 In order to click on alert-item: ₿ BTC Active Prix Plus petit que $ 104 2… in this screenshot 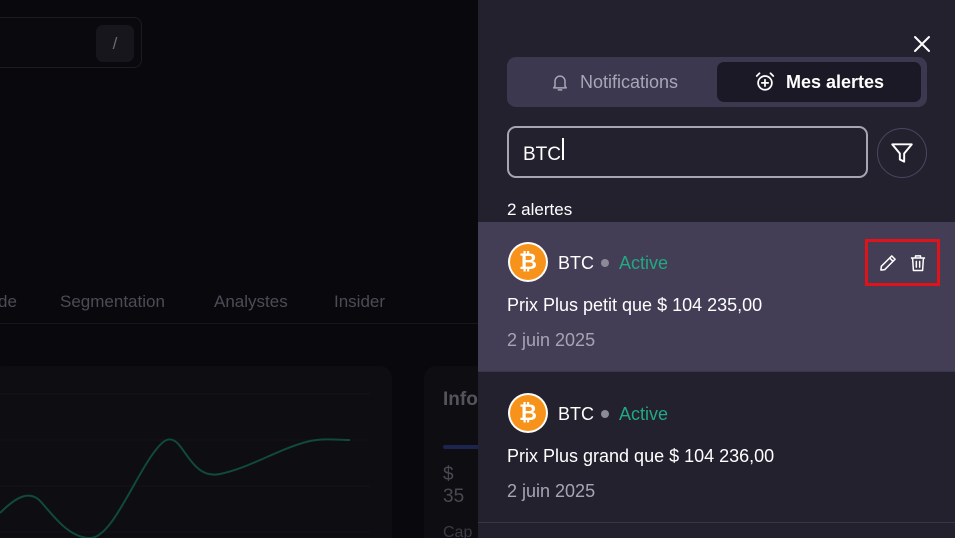, I will do `click(716, 297)`.